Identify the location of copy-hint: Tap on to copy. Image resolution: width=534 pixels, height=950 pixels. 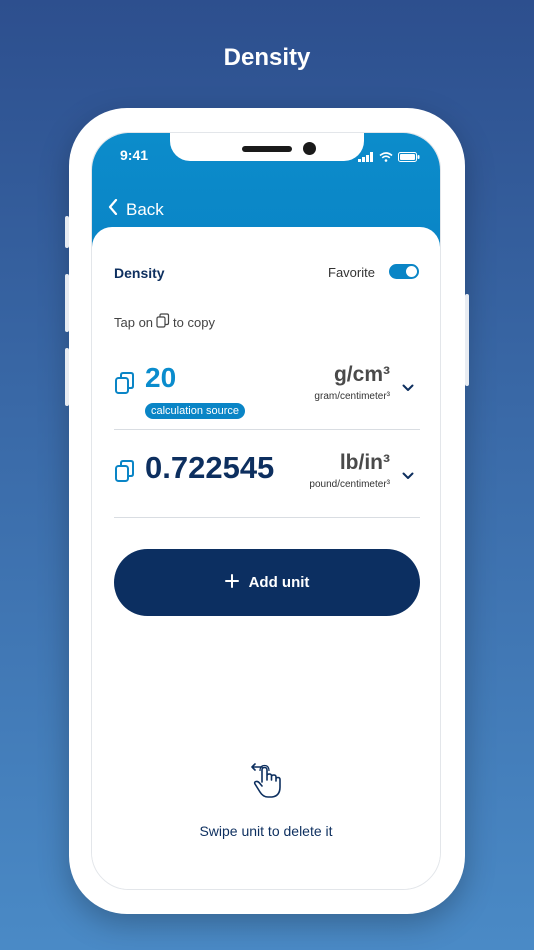
(164, 322).